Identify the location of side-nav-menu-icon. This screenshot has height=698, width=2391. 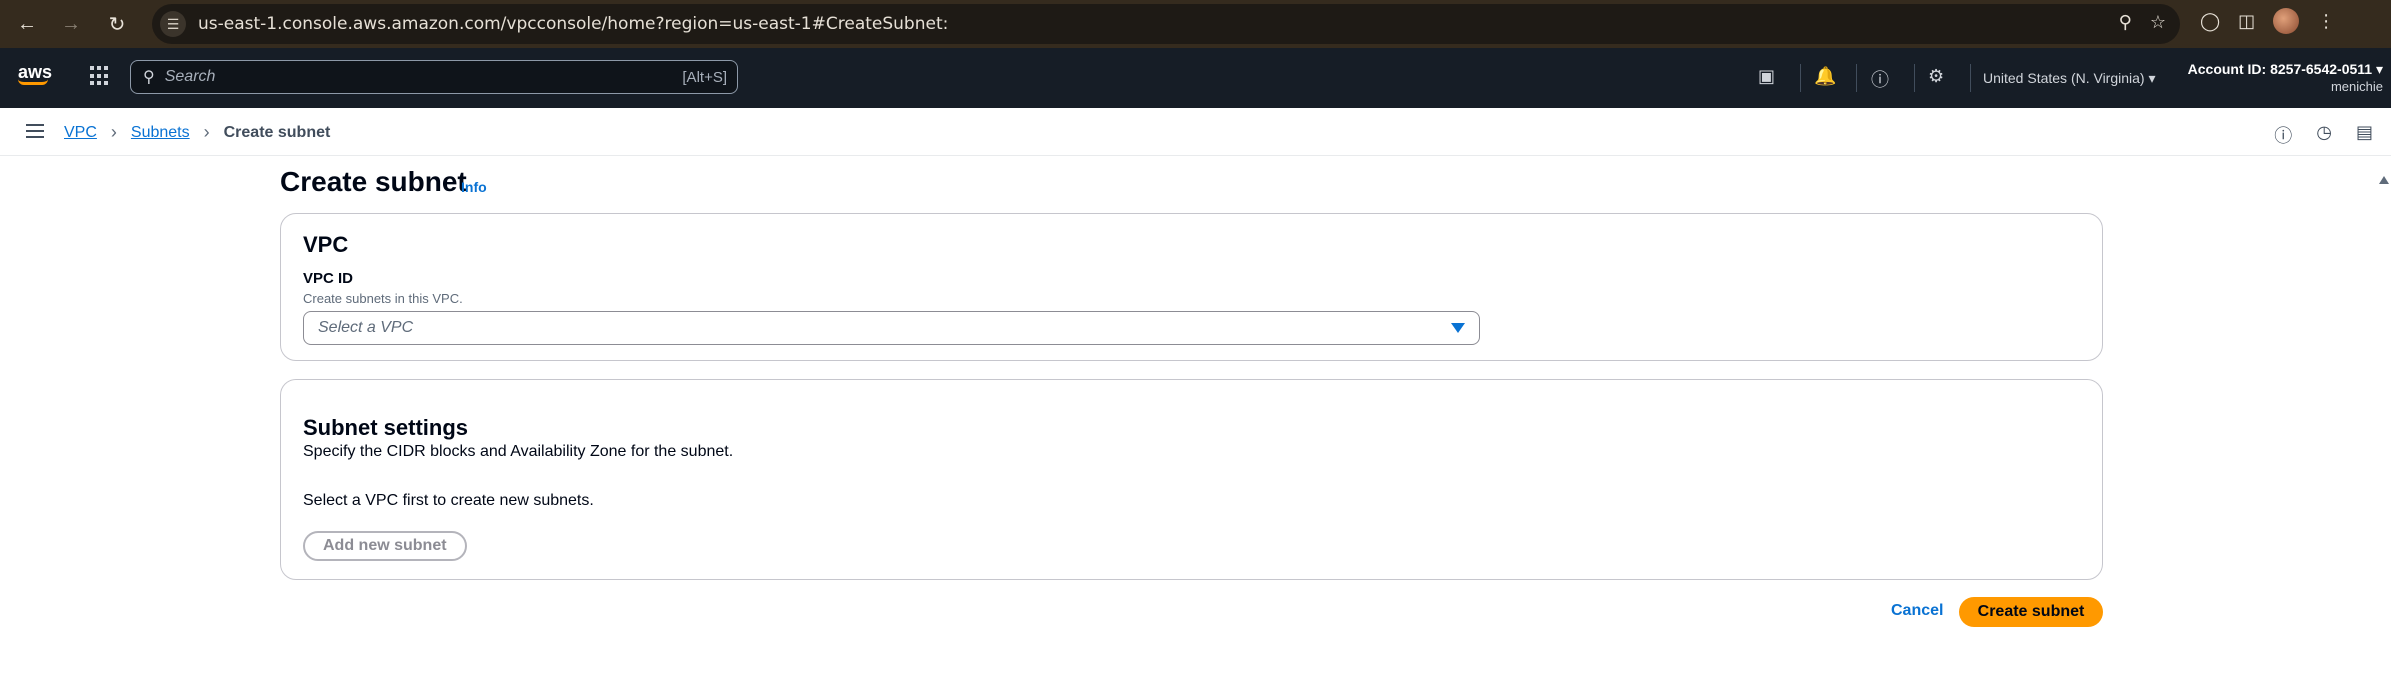
(35, 131).